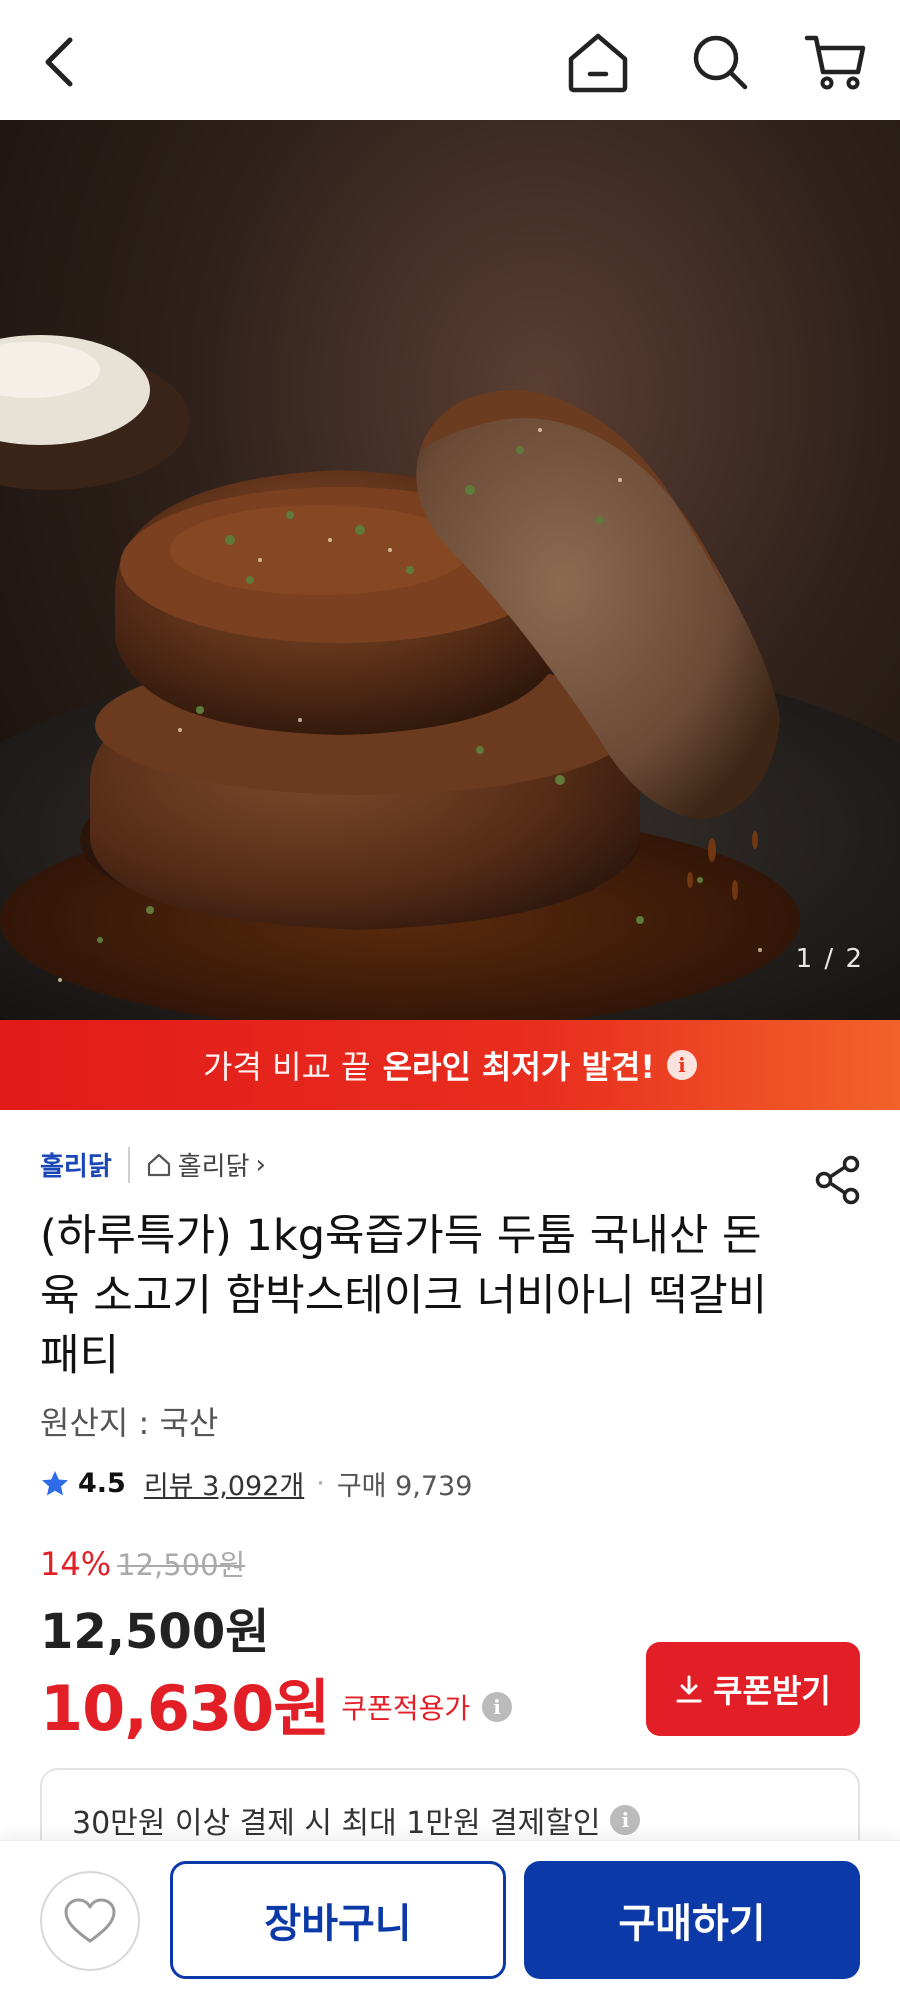 The height and width of the screenshot is (2000, 900). I want to click on purchase-count: 구매 9,739, so click(404, 1486).